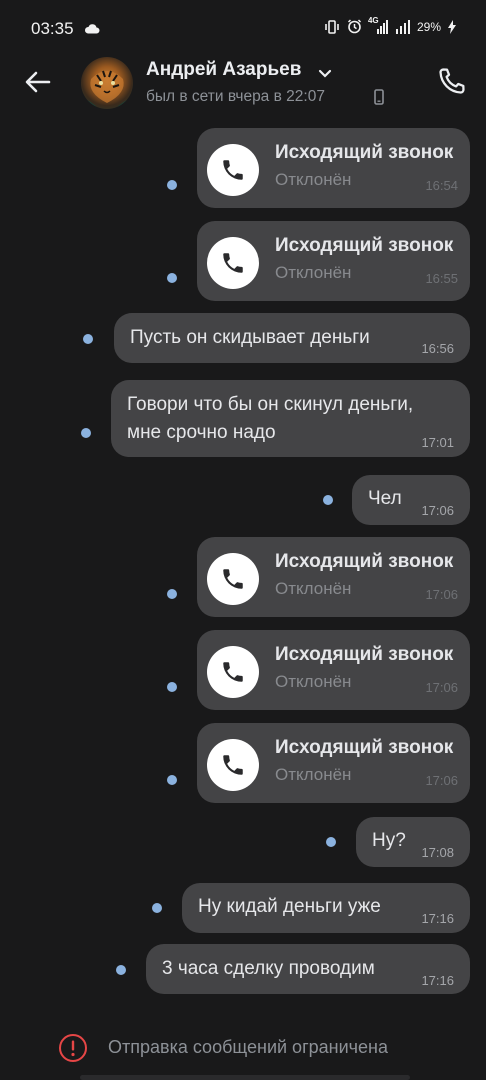  Describe the element at coordinates (52, 28) in the screenshot. I see `status-time: 03:35` at that location.